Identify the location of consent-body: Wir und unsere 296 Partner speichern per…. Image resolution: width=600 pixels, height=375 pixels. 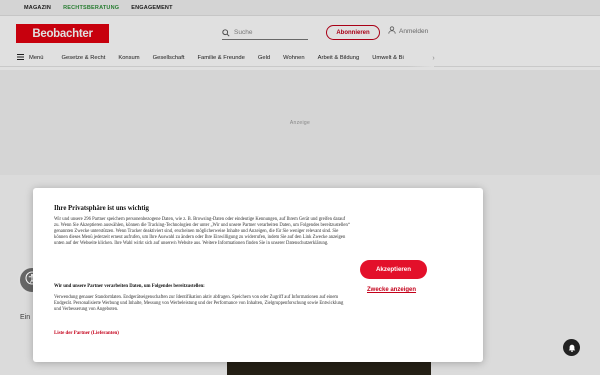
(202, 232).